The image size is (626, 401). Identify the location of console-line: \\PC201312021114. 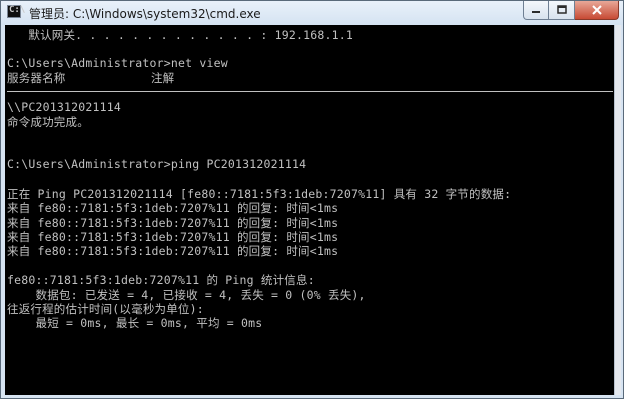
(64, 106).